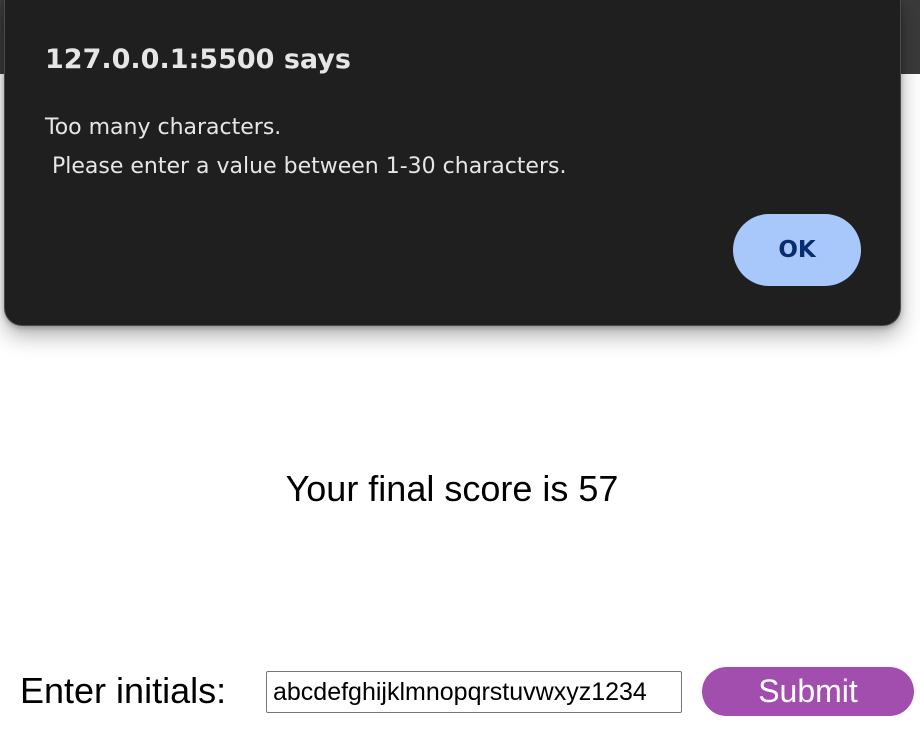 The width and height of the screenshot is (920, 752). Describe the element at coordinates (808, 691) in the screenshot. I see `submit-button: Submit` at that location.